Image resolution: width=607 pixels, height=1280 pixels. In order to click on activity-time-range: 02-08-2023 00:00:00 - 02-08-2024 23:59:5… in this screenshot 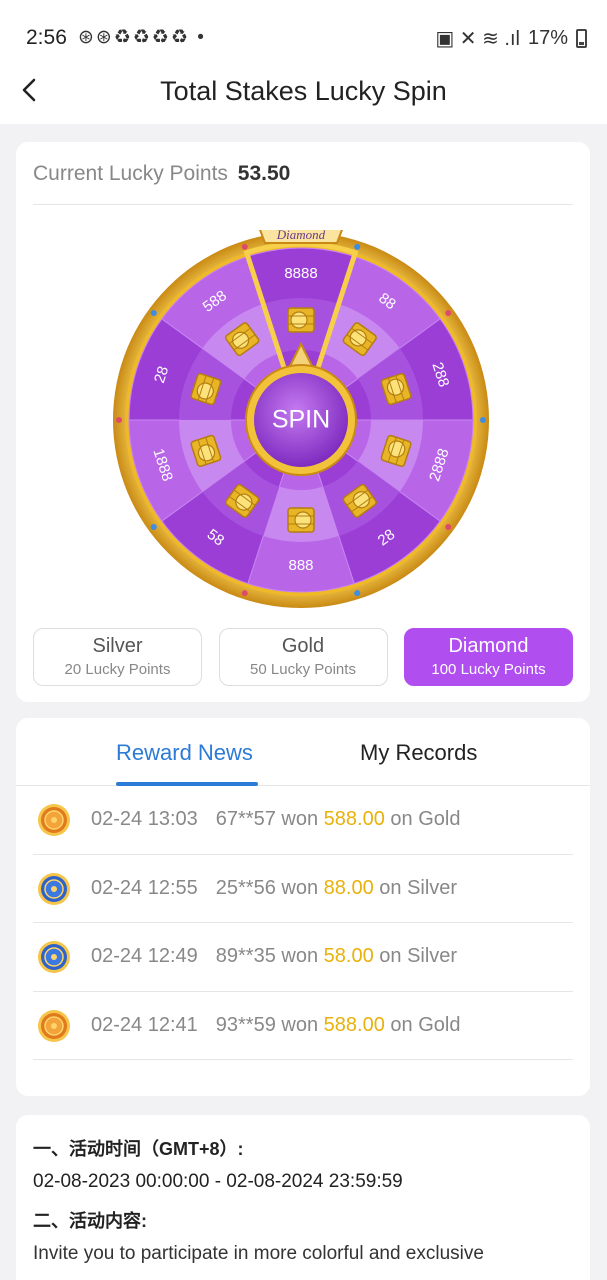, I will do `click(218, 1181)`.